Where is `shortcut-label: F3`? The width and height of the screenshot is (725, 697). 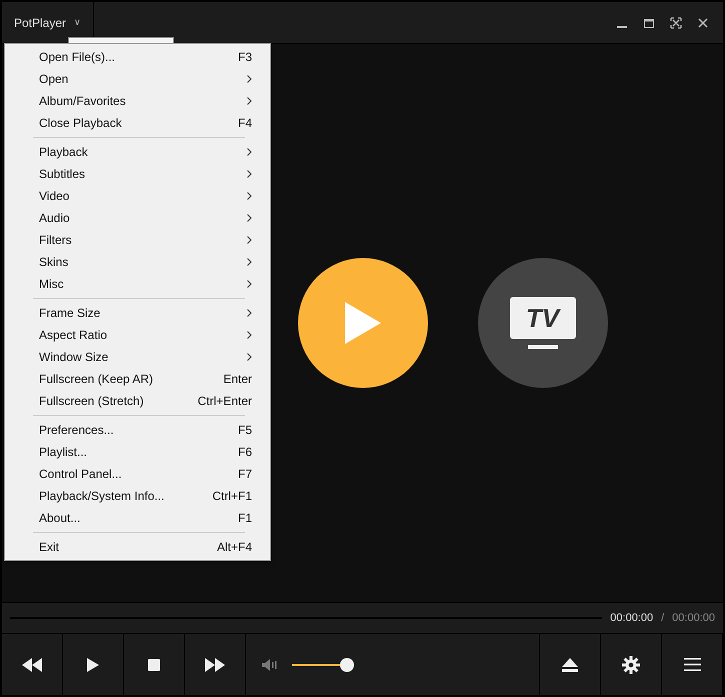 shortcut-label: F3 is located at coordinates (245, 57).